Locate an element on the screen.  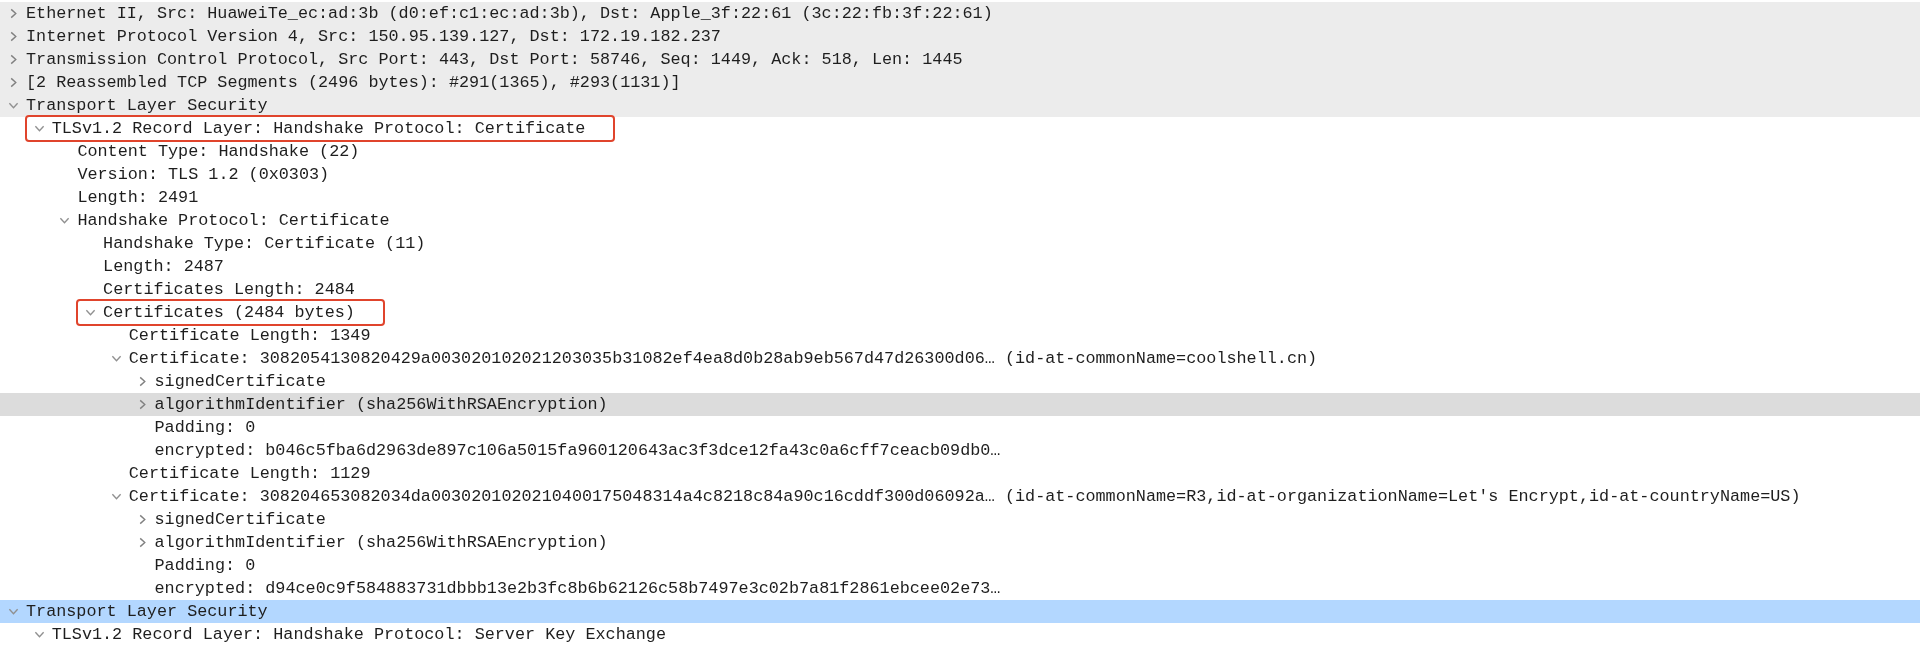
tree-item: Ethernet II, Src: HuaweiTe_ec:ad:3b (d0:ef:c1:ec:ad:3b), Dst: Apple_3f:22:61 (3c:22:fb:3f:22:61) is located at coordinates (960, 13).